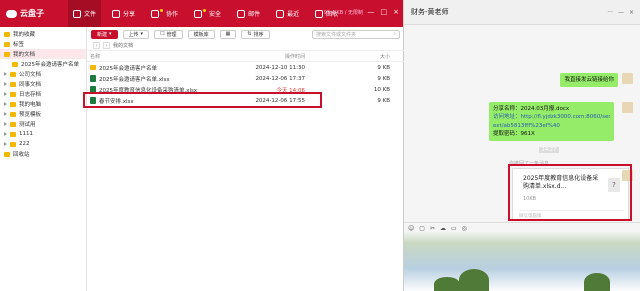 This screenshot has width=640, height=291. Describe the element at coordinates (396, 12) in the screenshot. I see `close-button: ×` at that location.